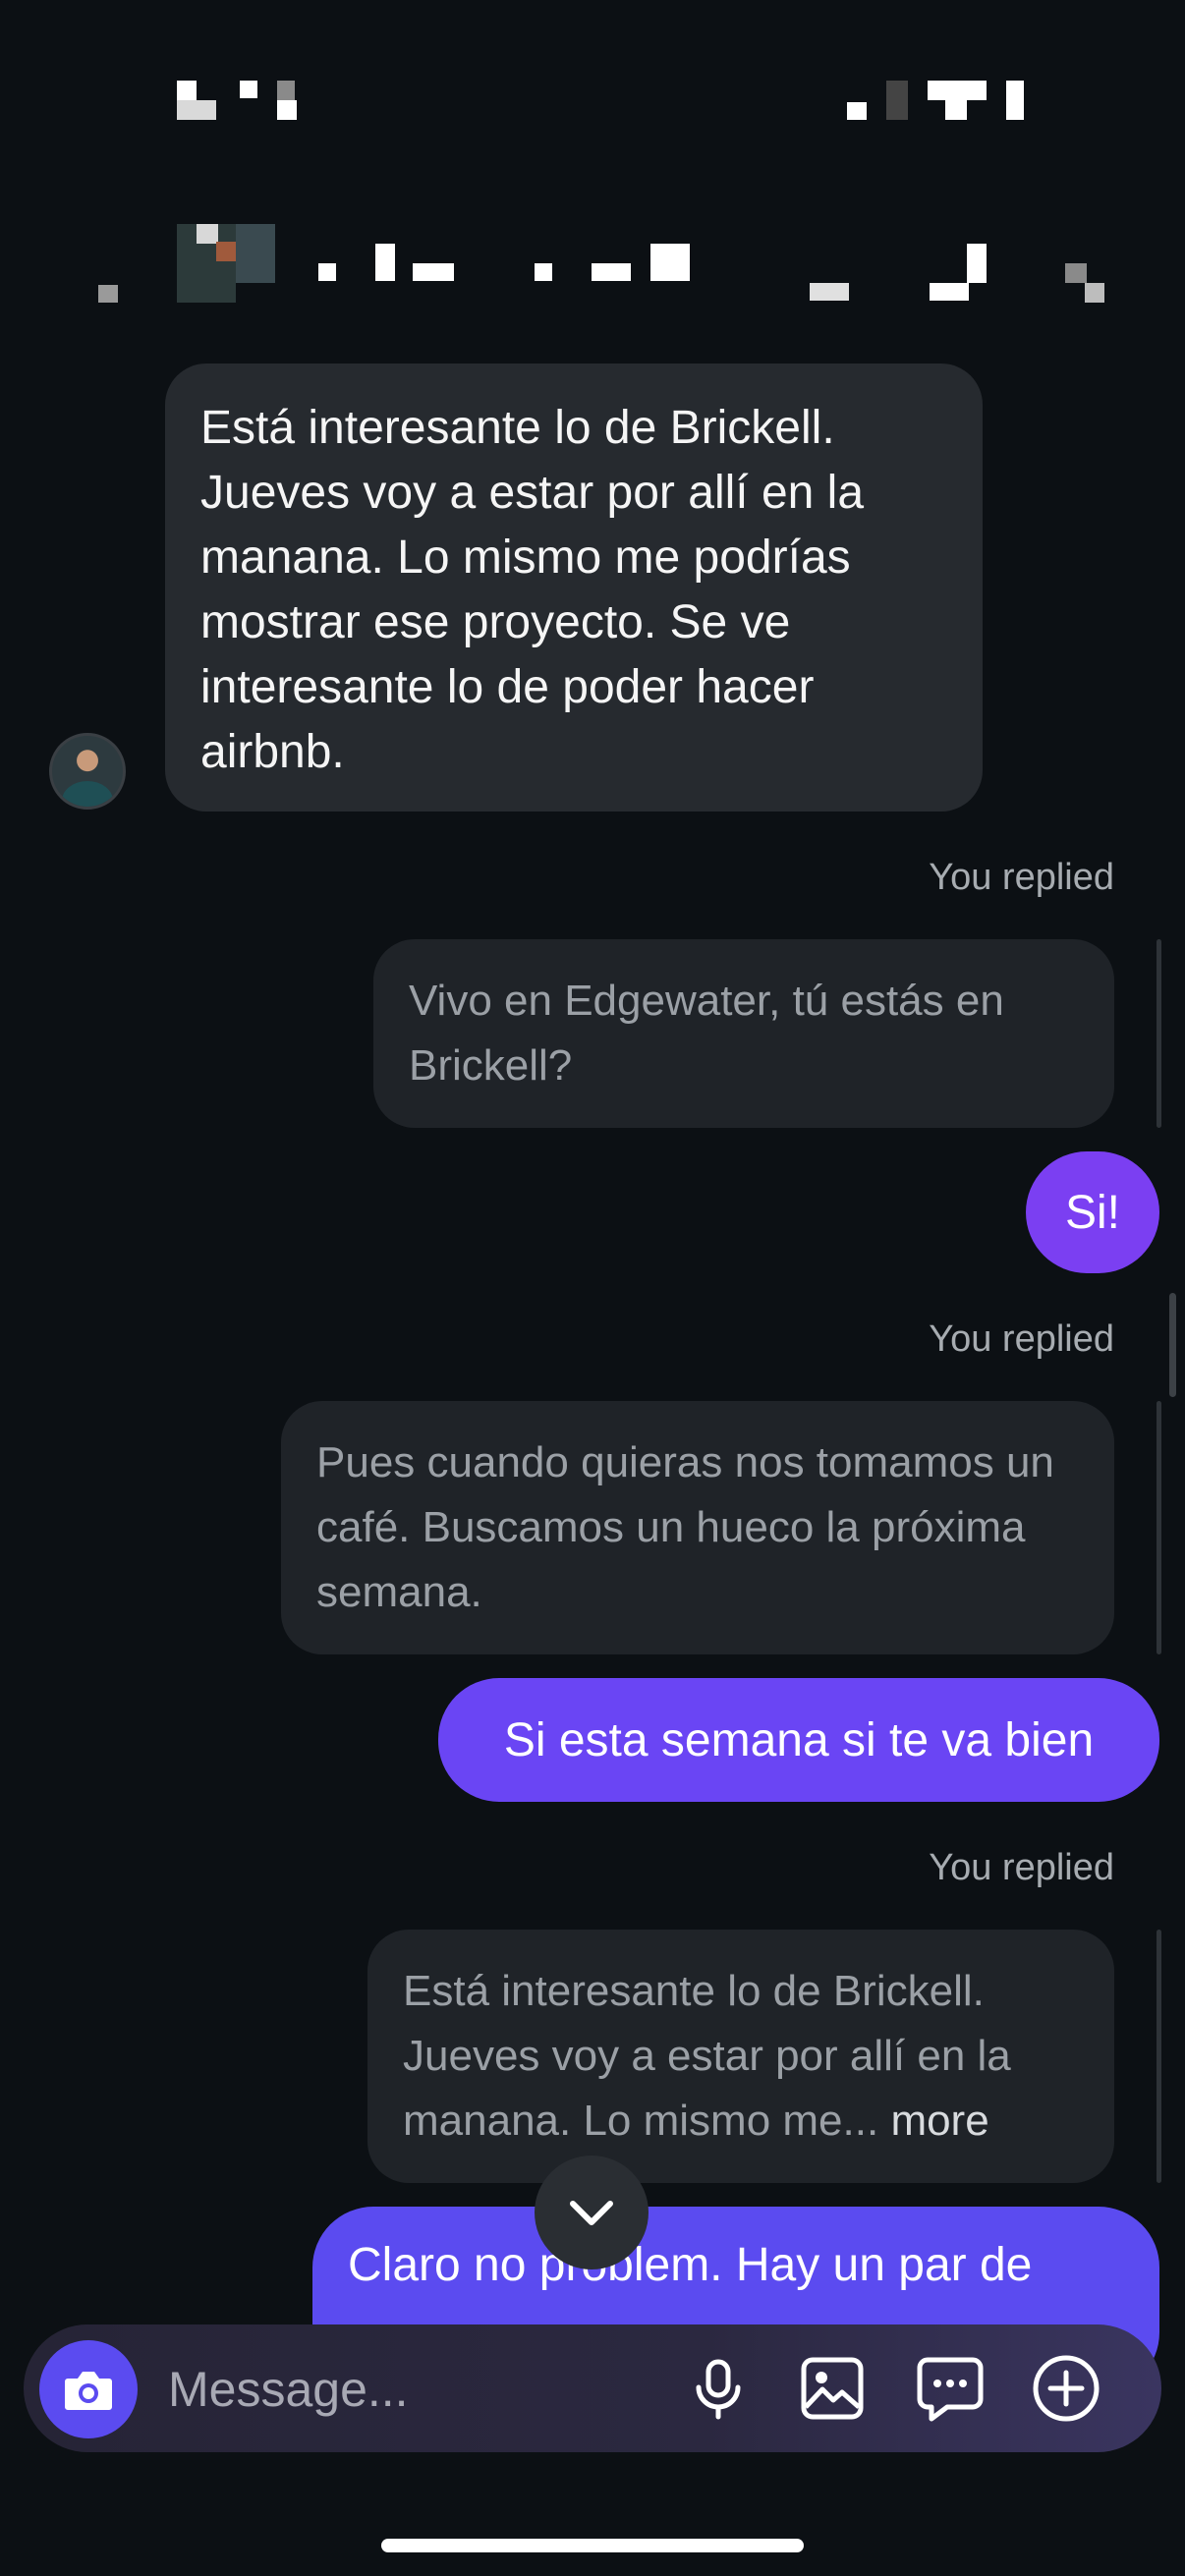 The height and width of the screenshot is (2576, 1185). I want to click on chevron-down-icon, so click(592, 2213).